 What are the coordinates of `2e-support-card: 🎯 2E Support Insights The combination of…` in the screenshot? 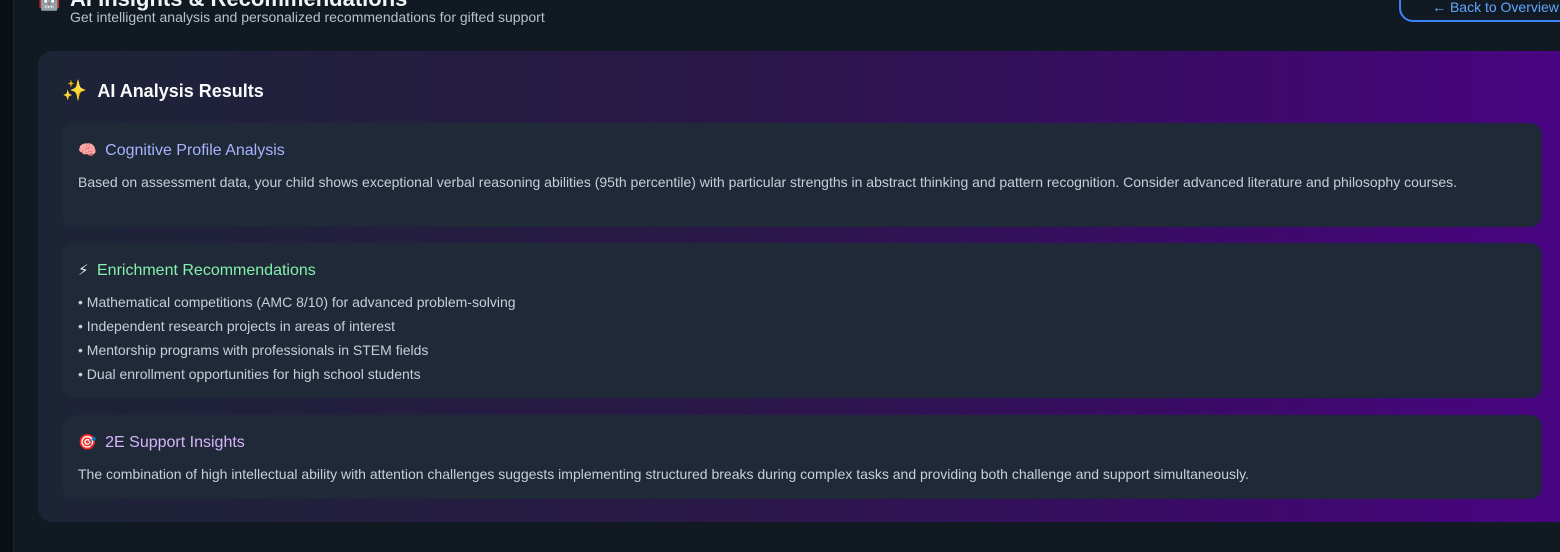 It's located at (802, 457).